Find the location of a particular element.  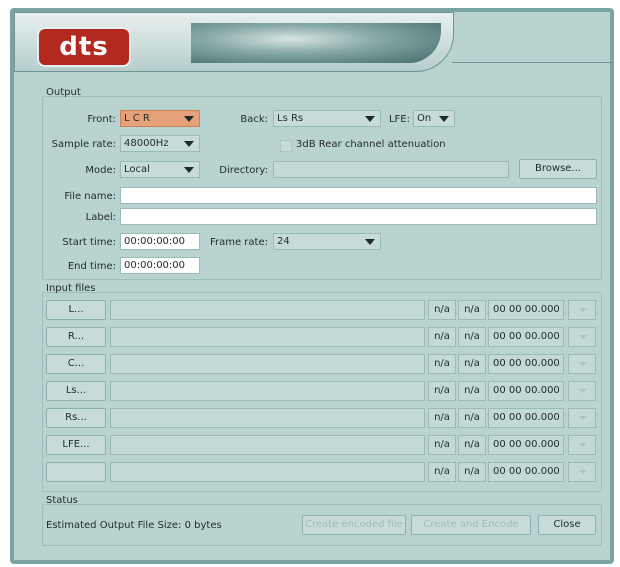

banner-divider is located at coordinates (531, 62).